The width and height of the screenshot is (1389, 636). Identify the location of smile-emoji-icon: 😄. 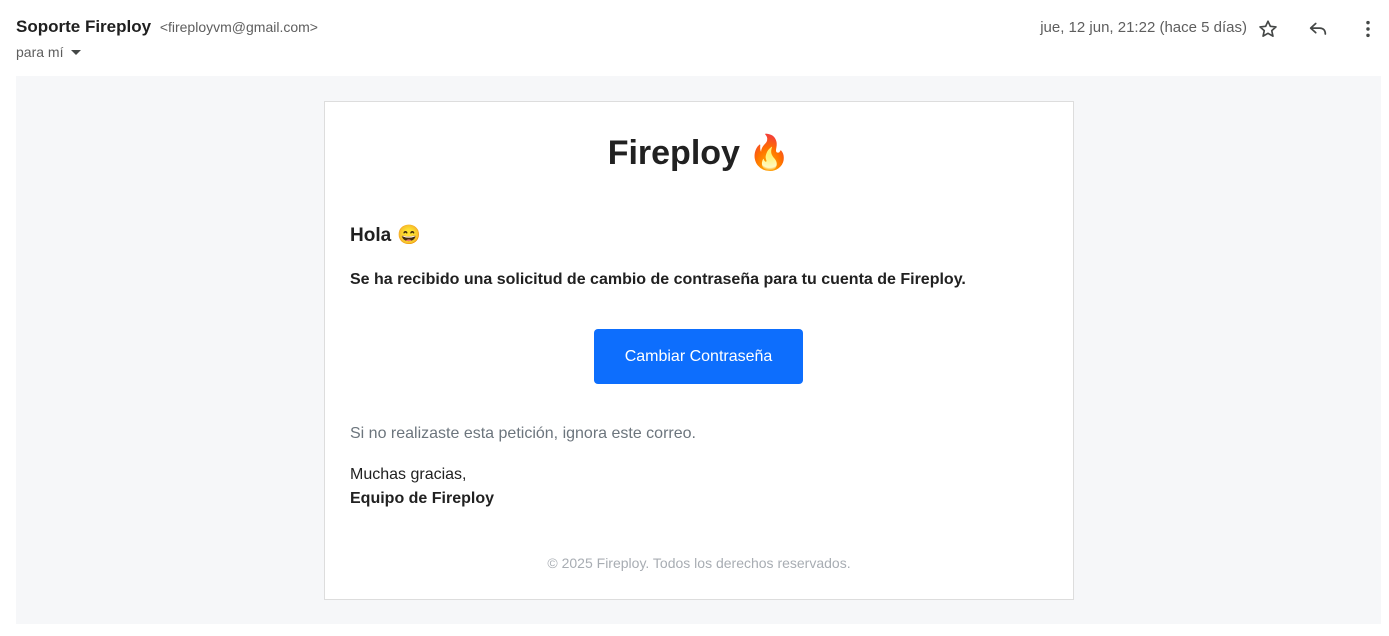
(409, 235).